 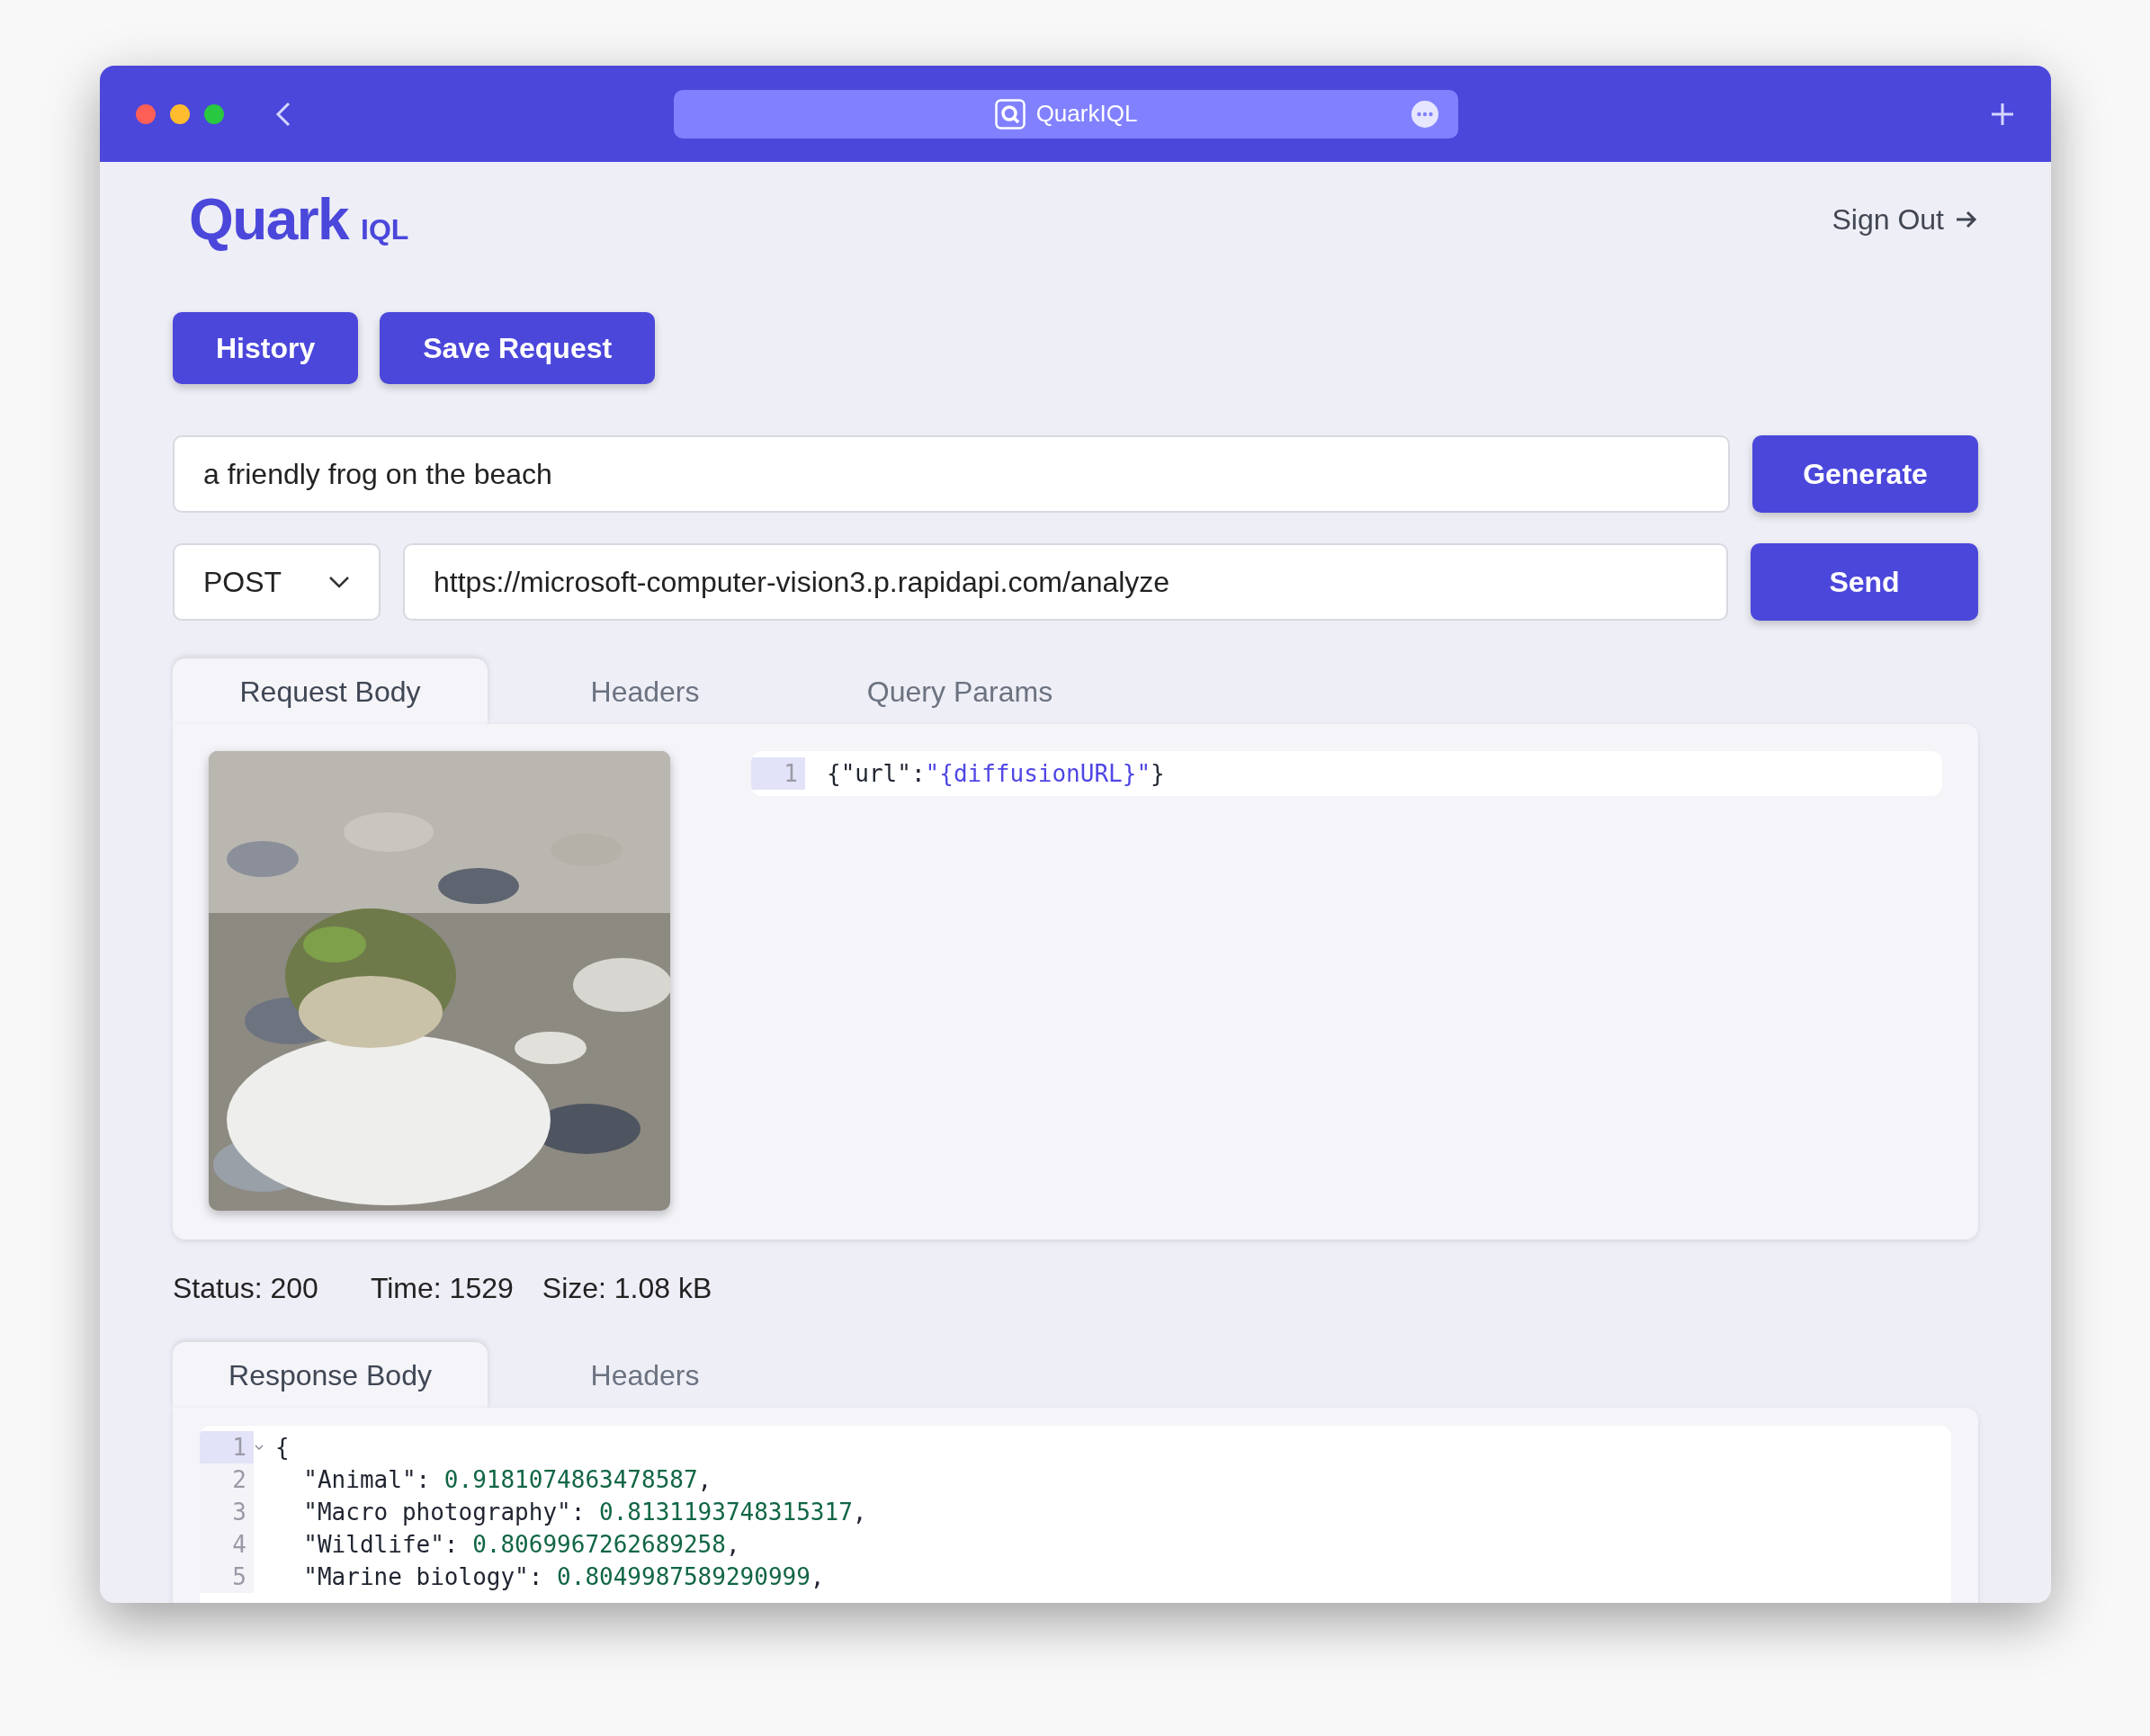 What do you see at coordinates (277, 582) in the screenshot?
I see `method-select: POST` at bounding box center [277, 582].